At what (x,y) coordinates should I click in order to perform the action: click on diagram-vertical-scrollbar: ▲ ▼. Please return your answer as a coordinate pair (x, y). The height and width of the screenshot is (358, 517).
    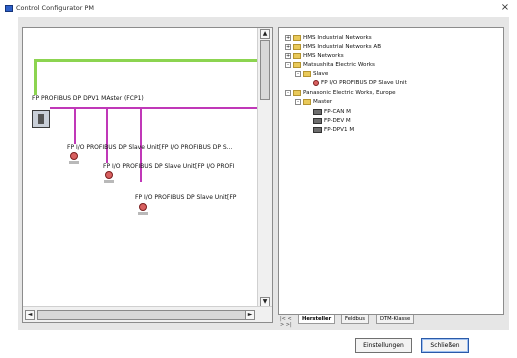
    Looking at the image, I should click on (264, 168).